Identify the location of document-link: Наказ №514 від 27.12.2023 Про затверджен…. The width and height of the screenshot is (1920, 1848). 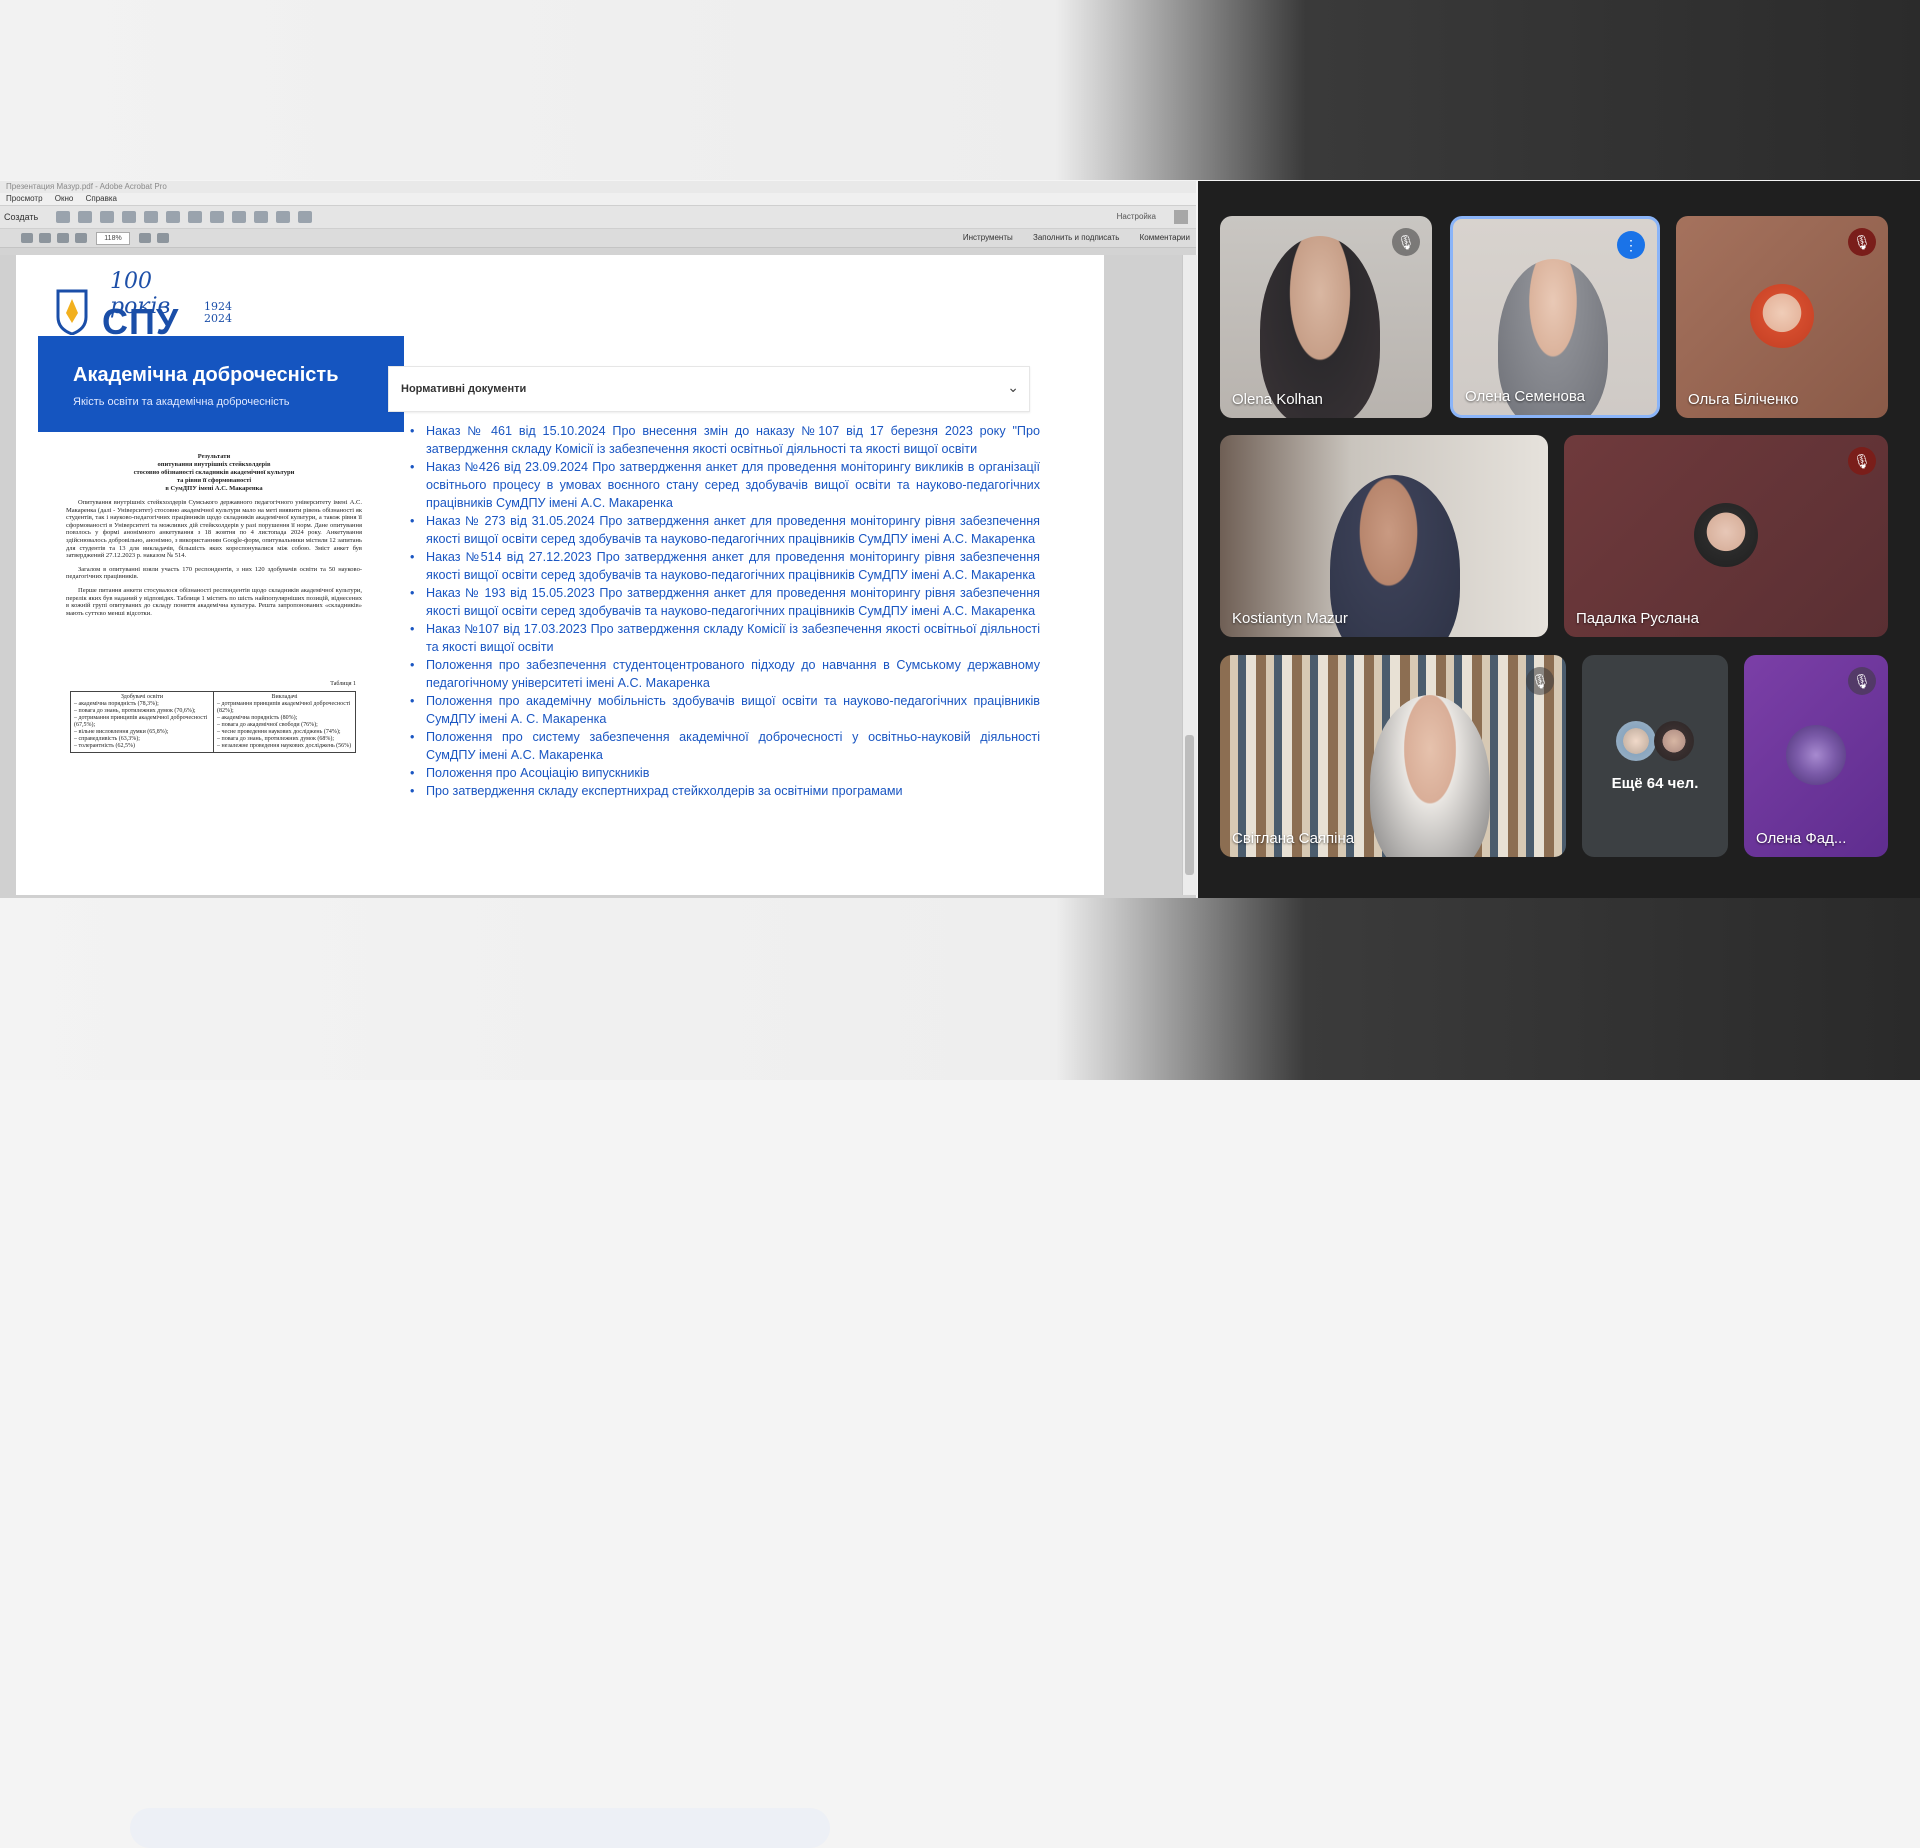
(725, 566).